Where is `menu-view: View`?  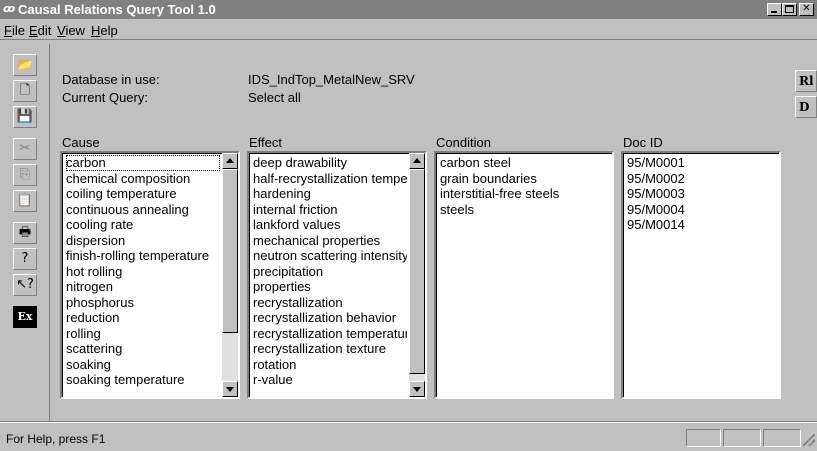 menu-view: View is located at coordinates (71, 30).